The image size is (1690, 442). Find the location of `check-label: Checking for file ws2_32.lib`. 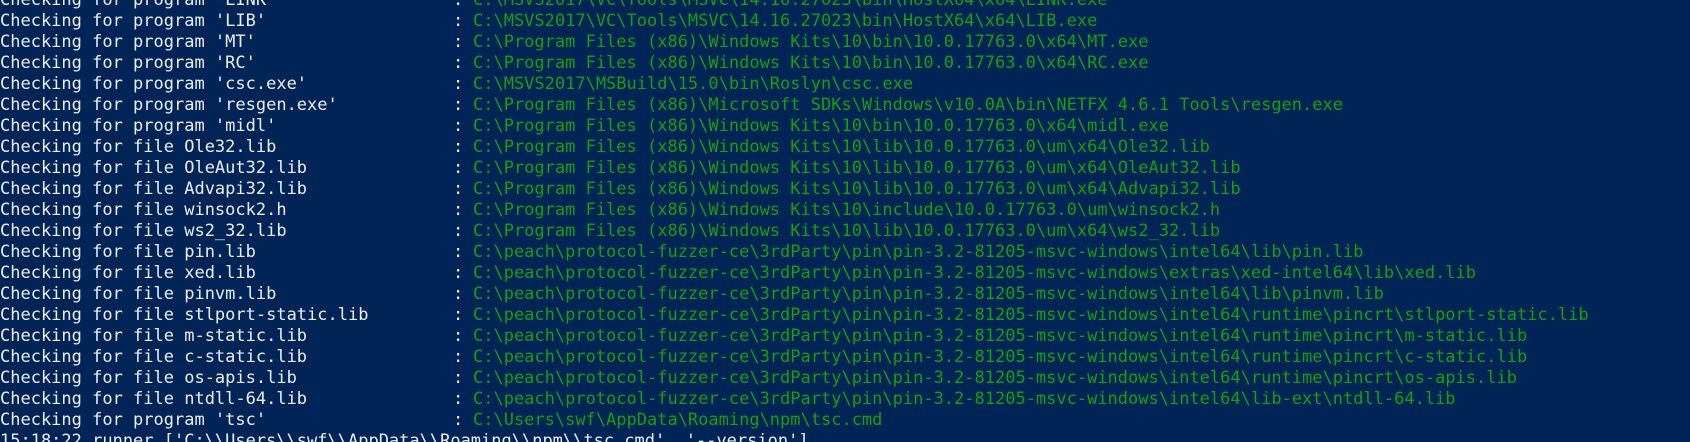

check-label: Checking for file ws2_32.lib is located at coordinates (143, 231).